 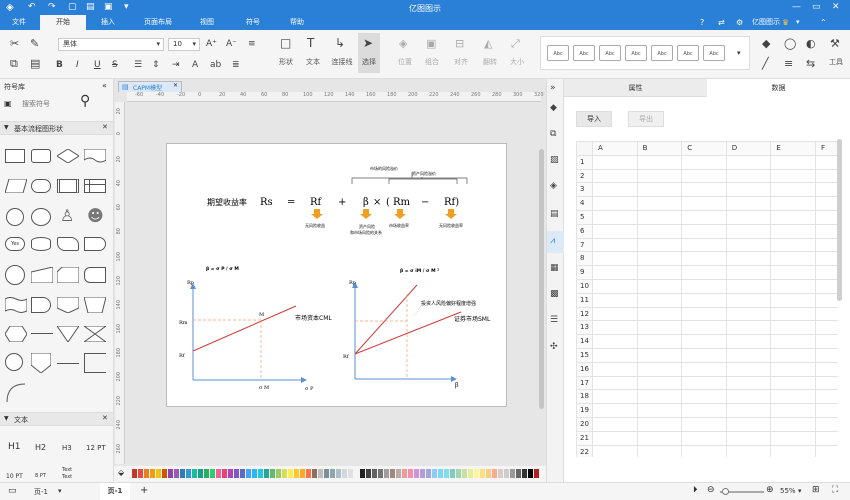 What do you see at coordinates (367, 226) in the screenshot?
I see `note-asset-beta-1: 资产风险` at bounding box center [367, 226].